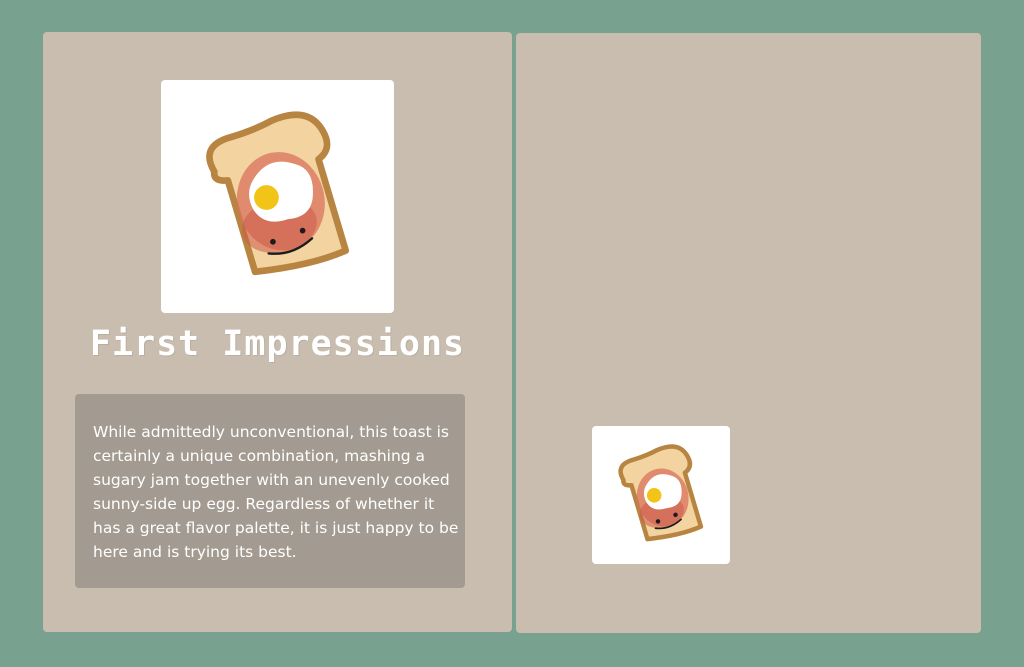  What do you see at coordinates (277, 344) in the screenshot?
I see `card-title: First Impressions` at bounding box center [277, 344].